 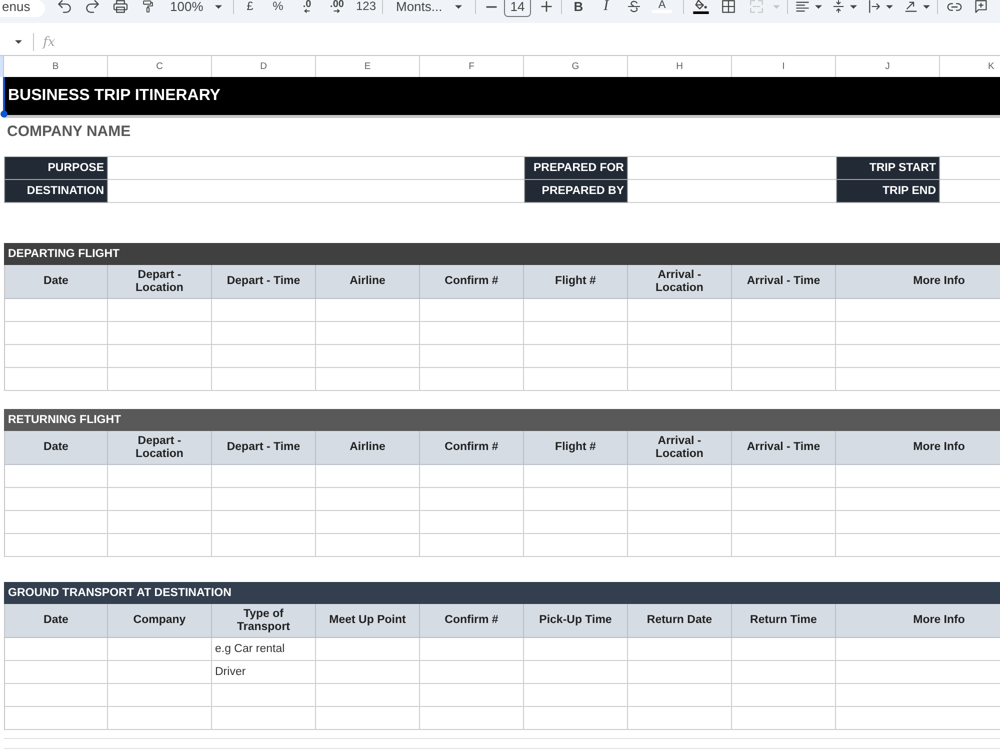 I want to click on vertical-align-icon, so click(x=838, y=6).